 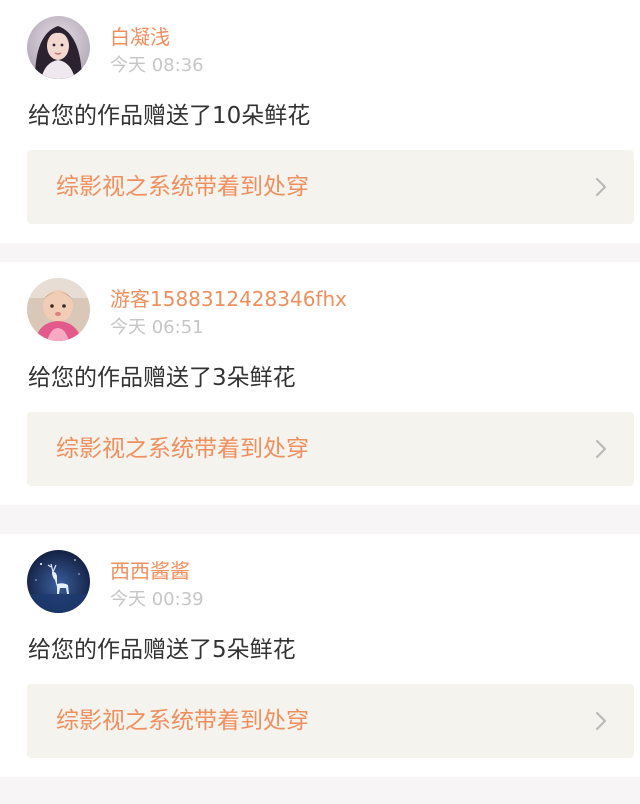 I want to click on username: 游客1588312428346fhx, so click(x=228, y=299).